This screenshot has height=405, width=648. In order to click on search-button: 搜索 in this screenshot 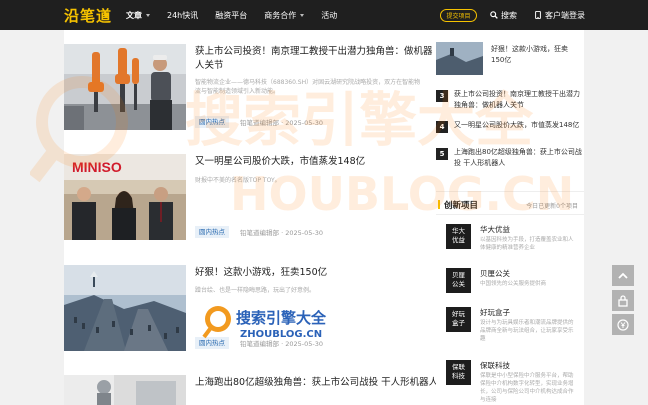, I will do `click(503, 15)`.